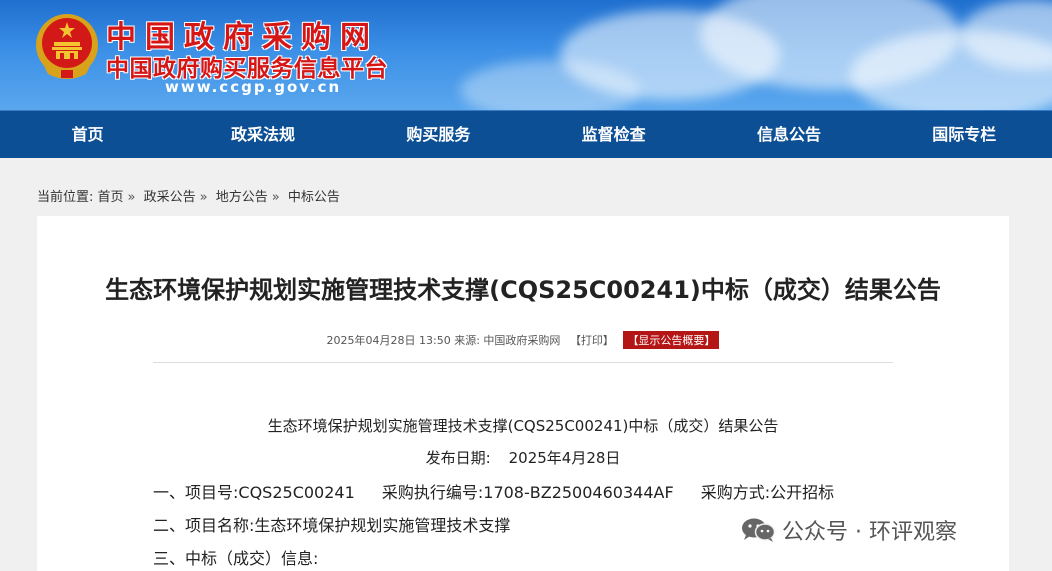 This screenshot has width=1052, height=571. What do you see at coordinates (204, 525) in the screenshot?
I see `project-name-label: 二、项目名称:` at bounding box center [204, 525].